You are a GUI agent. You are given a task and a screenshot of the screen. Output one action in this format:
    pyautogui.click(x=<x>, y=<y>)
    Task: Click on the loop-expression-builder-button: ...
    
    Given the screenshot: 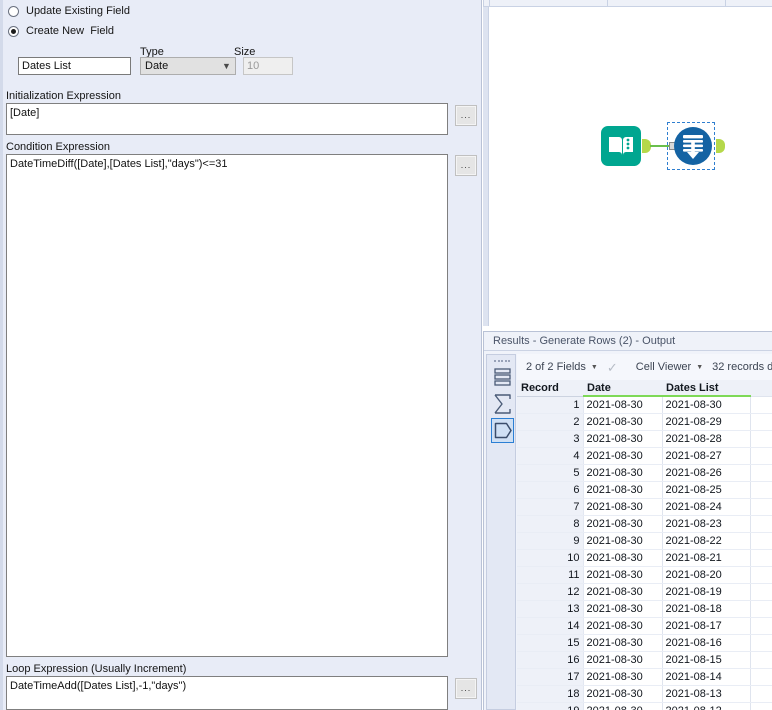 What is the action you would take?
    pyautogui.click(x=466, y=688)
    